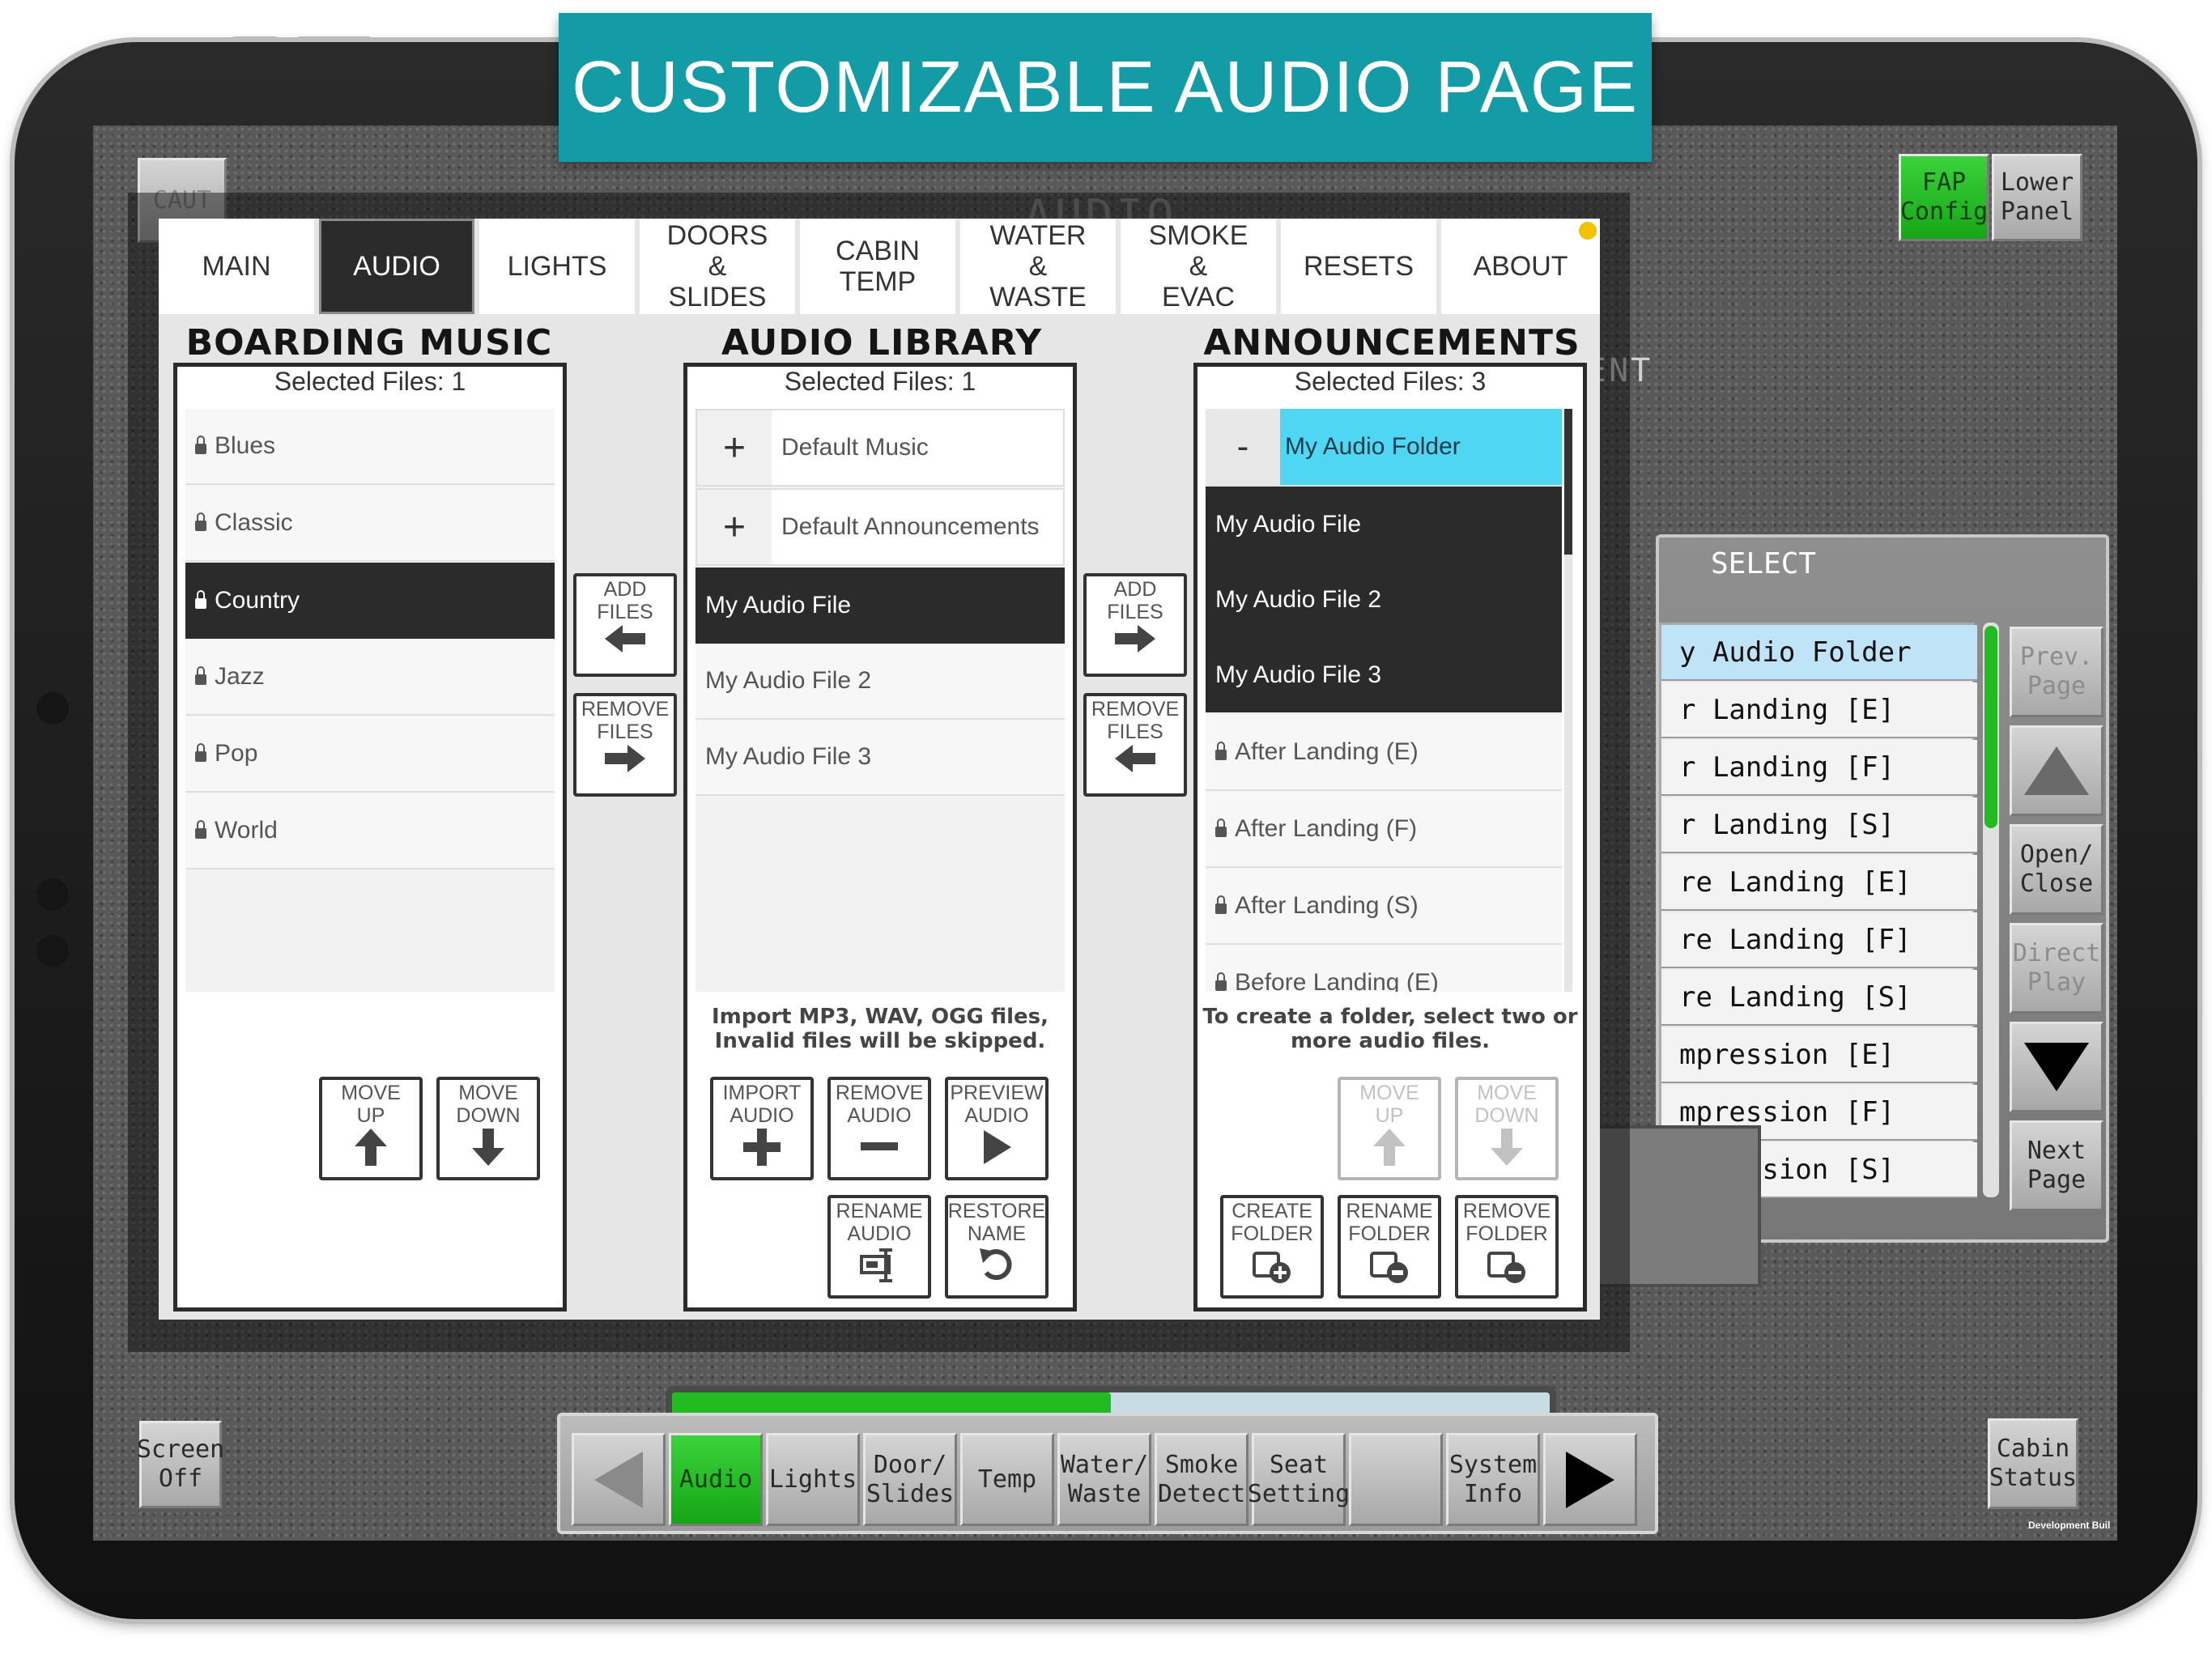 This screenshot has width=2212, height=1658. I want to click on list-item: World, so click(370, 831).